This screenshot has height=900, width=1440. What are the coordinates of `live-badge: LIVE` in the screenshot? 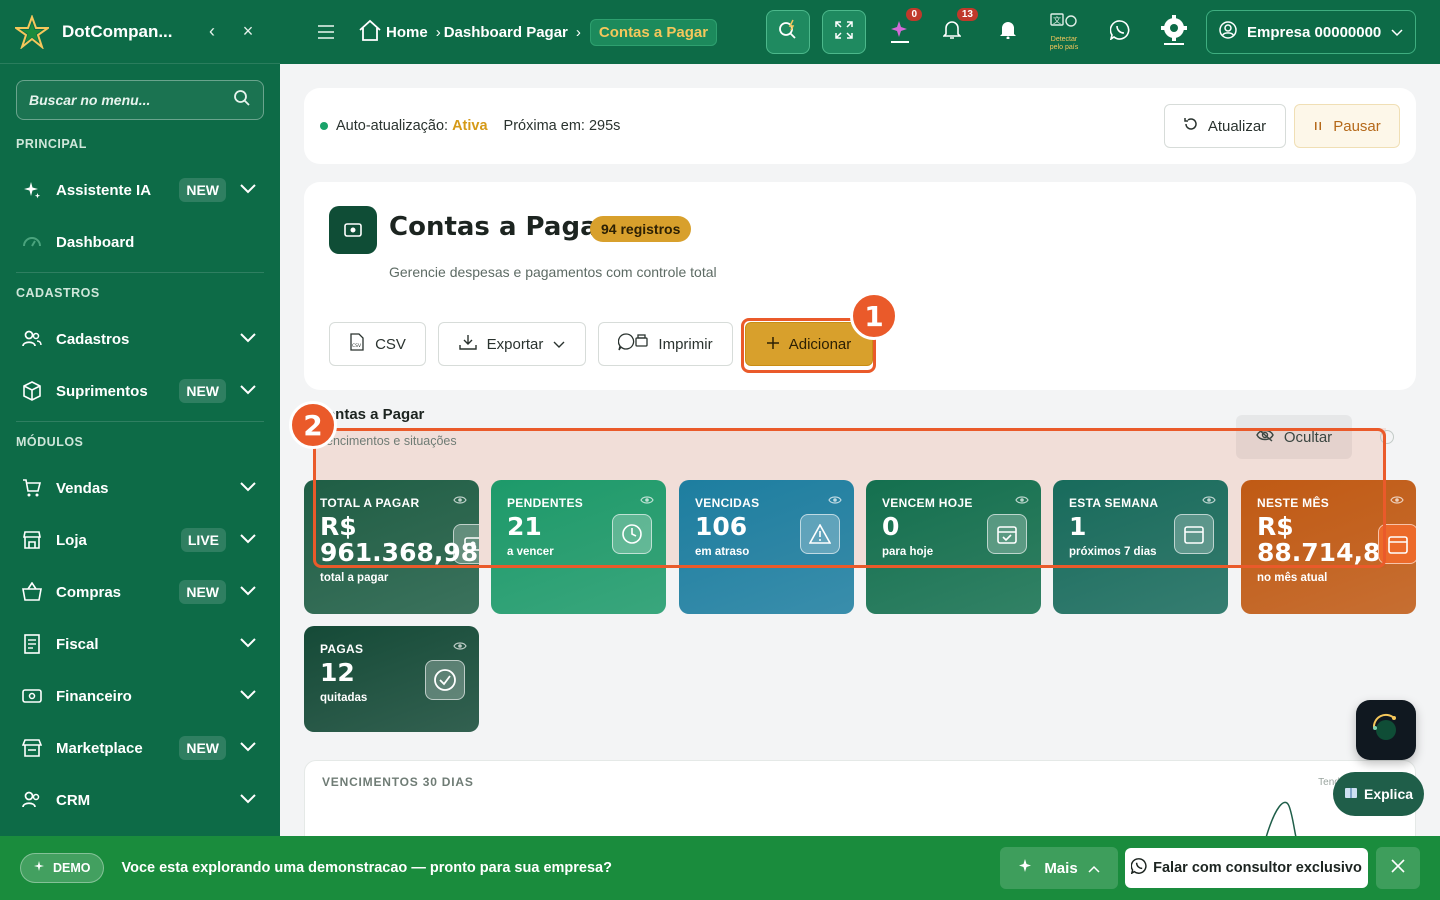 It's located at (203, 540).